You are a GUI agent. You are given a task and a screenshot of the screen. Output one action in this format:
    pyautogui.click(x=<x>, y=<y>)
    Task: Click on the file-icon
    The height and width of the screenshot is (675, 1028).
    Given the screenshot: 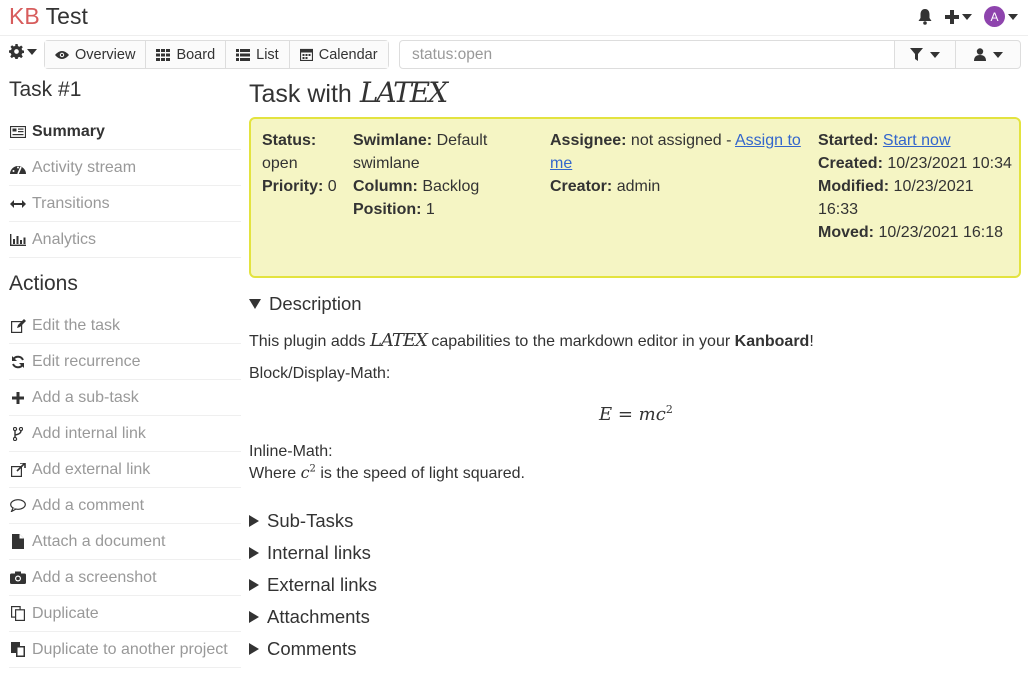 What is the action you would take?
    pyautogui.click(x=18, y=541)
    